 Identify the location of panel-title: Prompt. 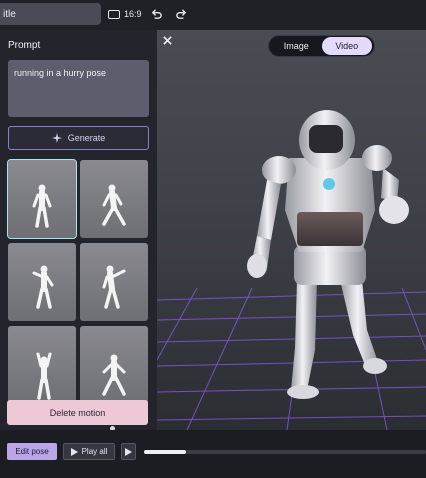
(24, 45).